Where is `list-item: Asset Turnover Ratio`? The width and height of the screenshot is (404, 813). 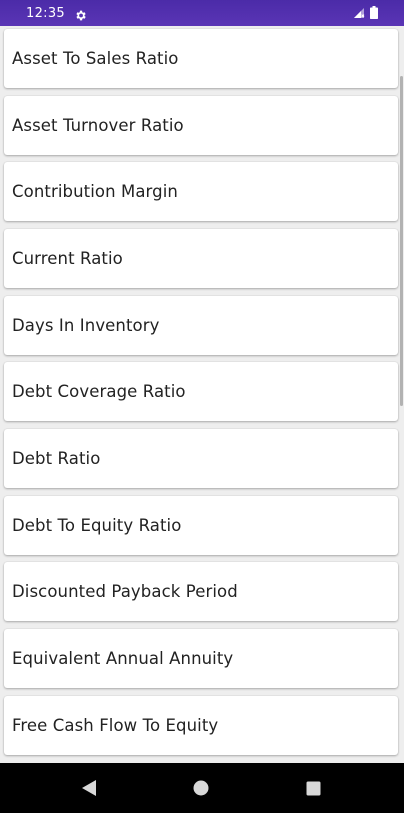
list-item: Asset Turnover Ratio is located at coordinates (201, 125).